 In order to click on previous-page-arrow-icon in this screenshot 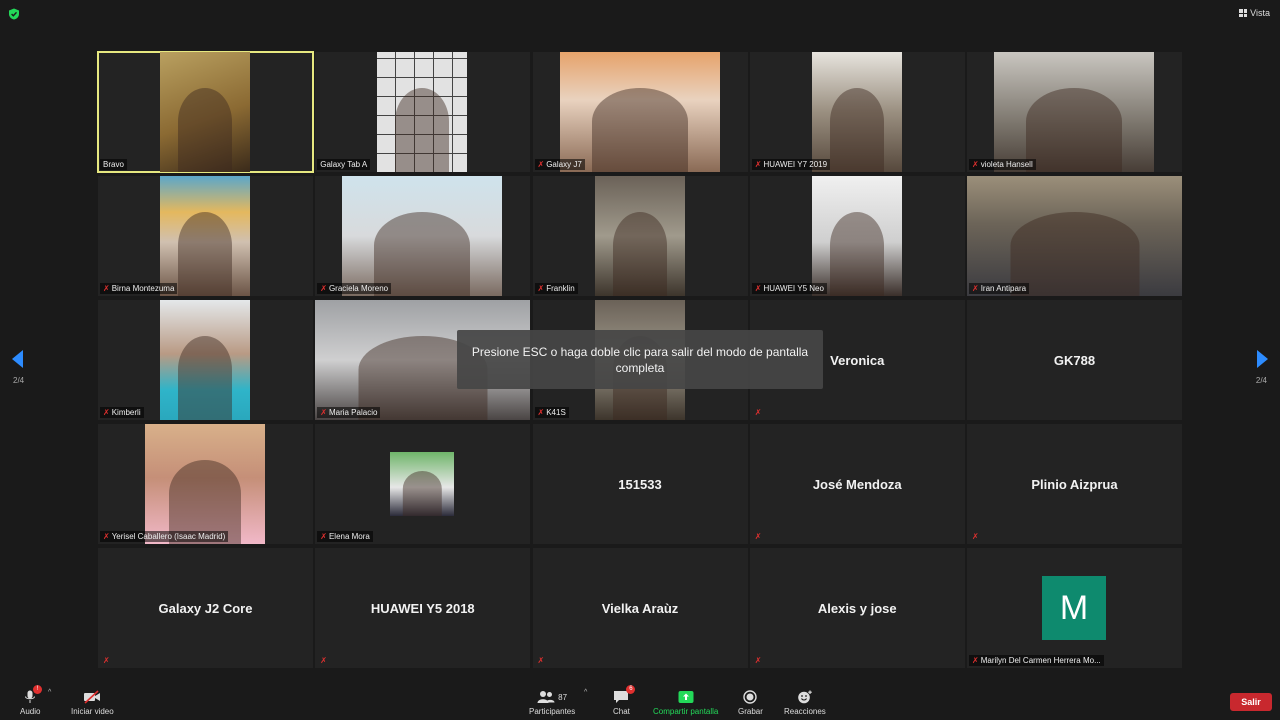, I will do `click(17, 359)`.